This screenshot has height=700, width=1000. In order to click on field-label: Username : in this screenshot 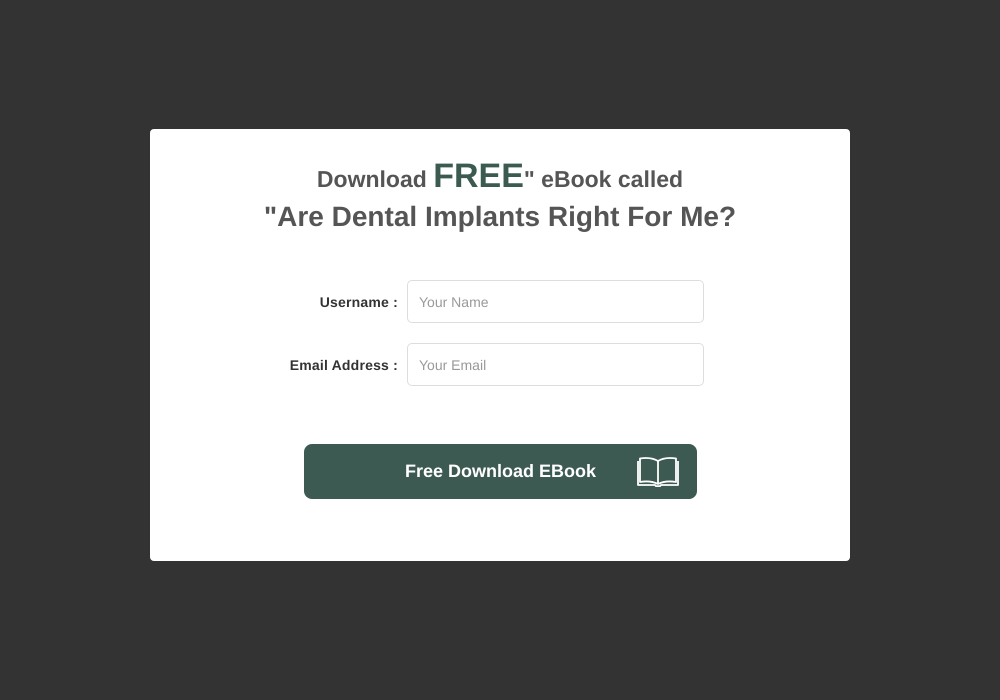, I will do `click(359, 302)`.